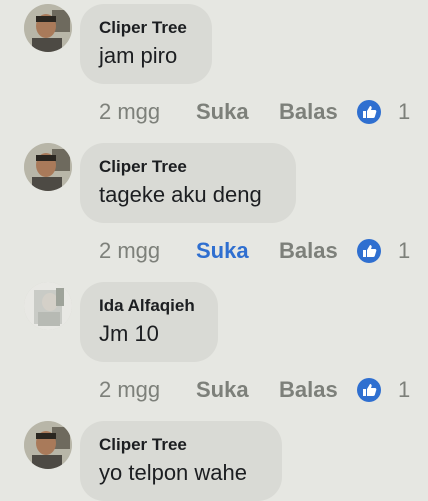 The height and width of the screenshot is (501, 428). Describe the element at coordinates (149, 306) in the screenshot. I see `comment-author: Ida Alfaqieh` at that location.